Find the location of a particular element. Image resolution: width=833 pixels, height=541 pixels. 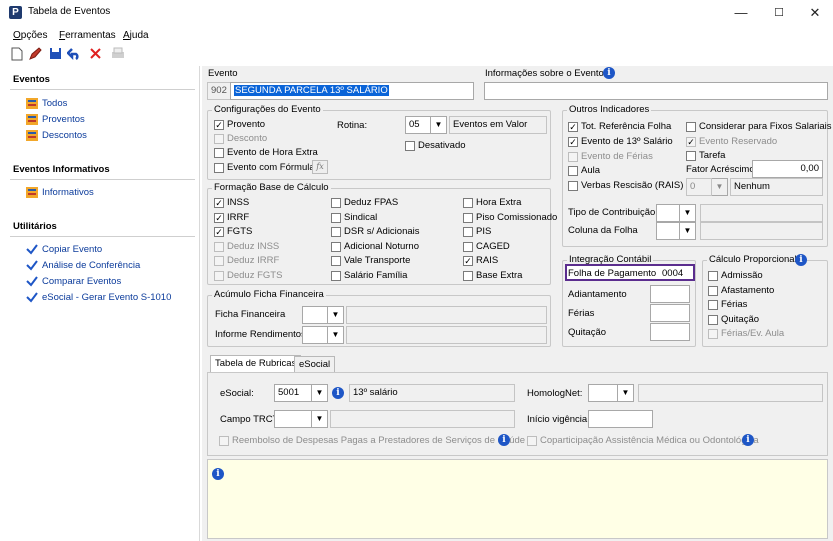

fixos-checkbox is located at coordinates (691, 127).